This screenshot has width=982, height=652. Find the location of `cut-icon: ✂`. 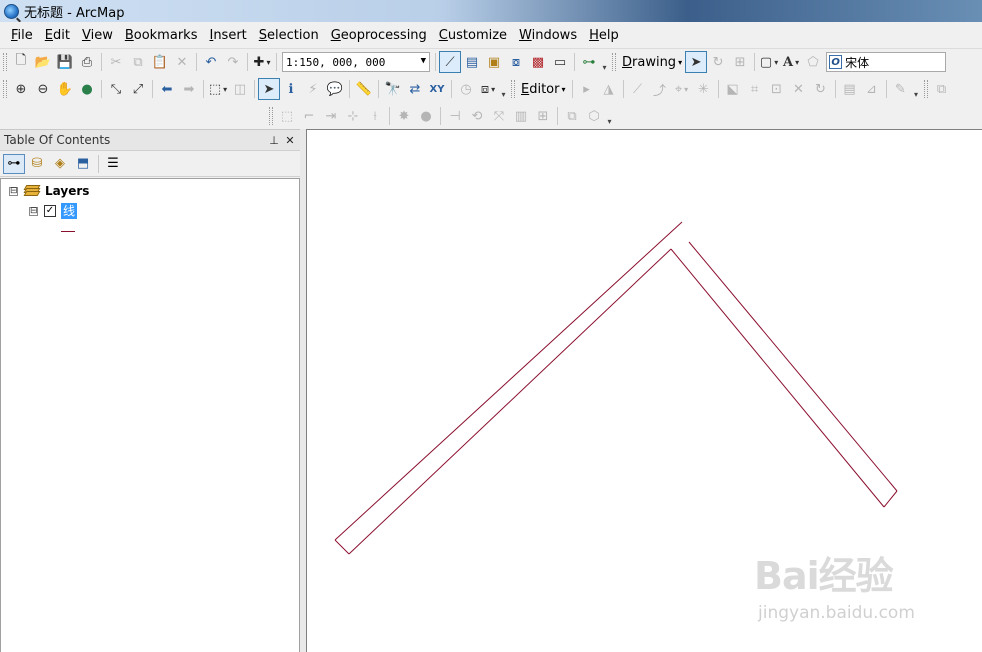

cut-icon: ✂ is located at coordinates (116, 62).